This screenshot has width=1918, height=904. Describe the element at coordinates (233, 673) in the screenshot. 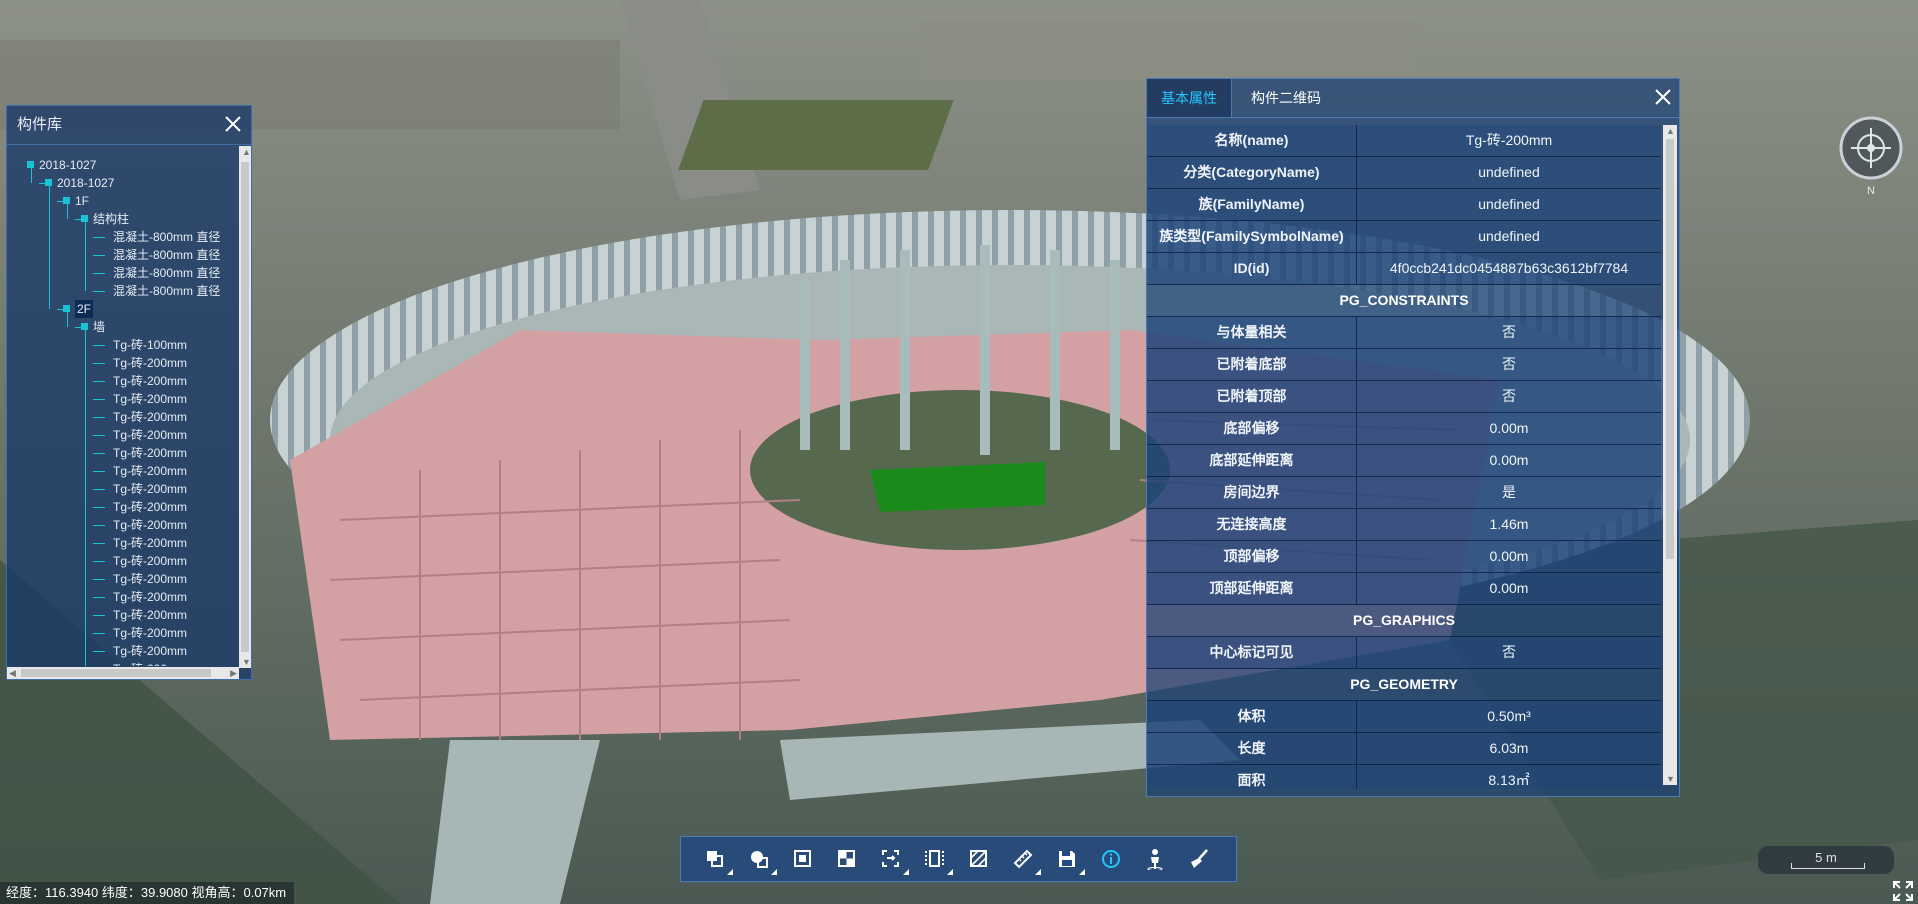

I see `scroll-right-icon: ▶` at that location.